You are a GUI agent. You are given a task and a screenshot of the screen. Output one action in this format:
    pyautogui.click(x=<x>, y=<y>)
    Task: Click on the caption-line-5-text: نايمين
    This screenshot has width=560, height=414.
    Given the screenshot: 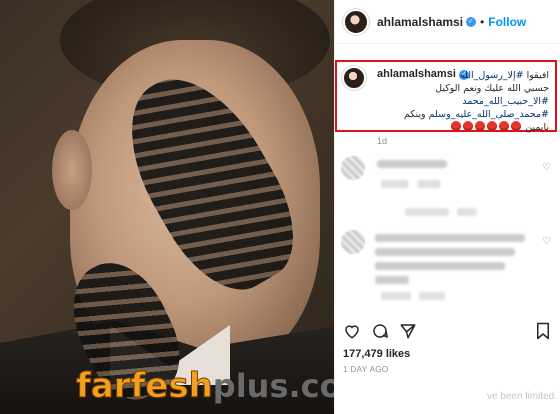 What is the action you would take?
    pyautogui.click(x=537, y=127)
    